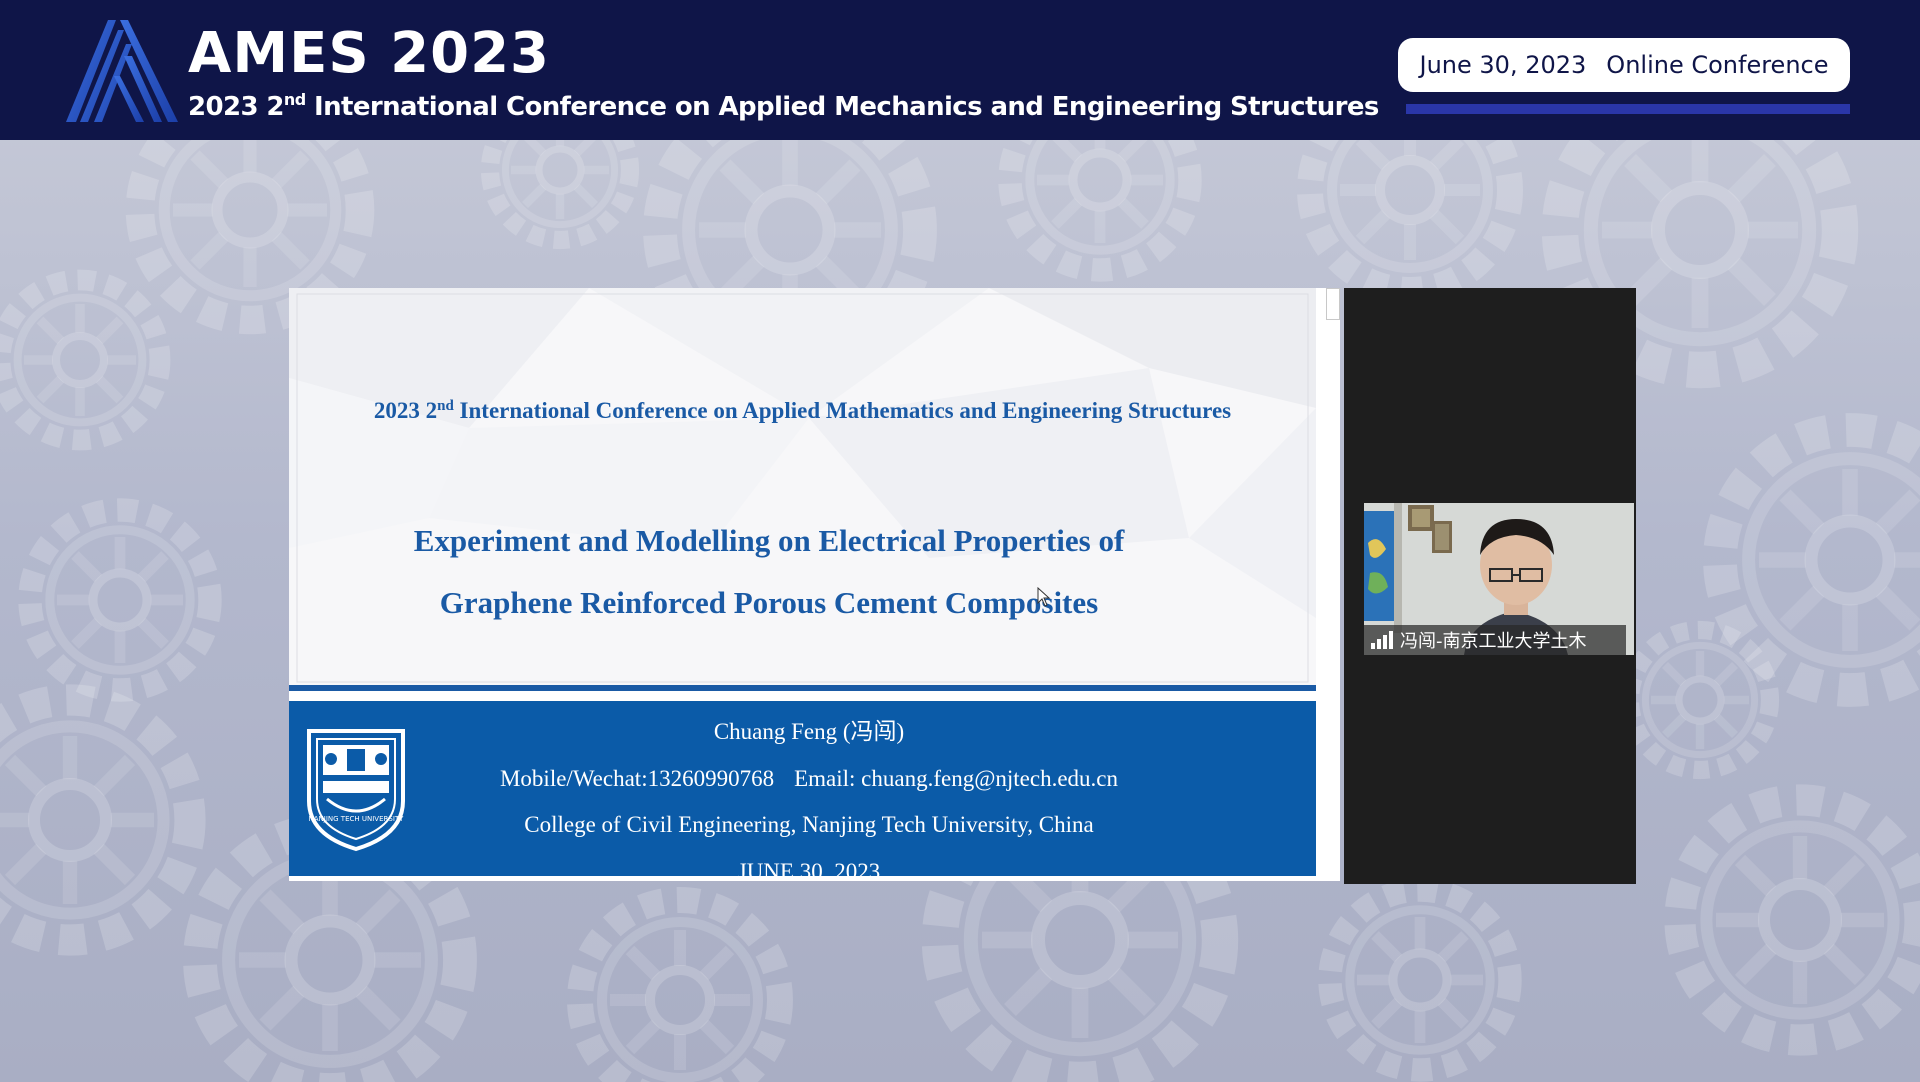 The width and height of the screenshot is (1920, 1082). What do you see at coordinates (1328, 584) in the screenshot?
I see `slide-scroll-edge` at bounding box center [1328, 584].